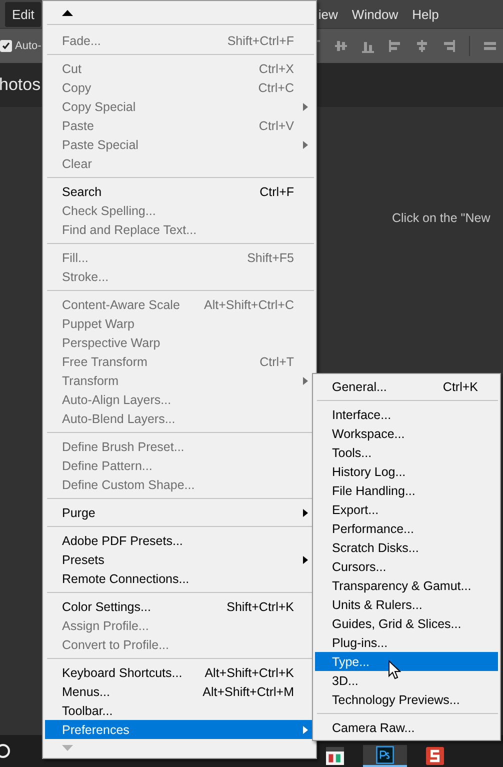 The width and height of the screenshot is (503, 767). Describe the element at coordinates (179, 606) in the screenshot. I see `menu-item: Color Settings... Shift+Ctrl+K` at that location.